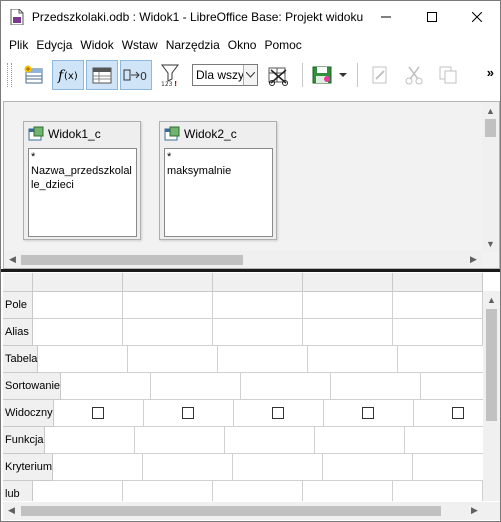 Image resolution: width=501 pixels, height=522 pixels. Describe the element at coordinates (9, 75) in the screenshot. I see `toolbar-grip` at that location.